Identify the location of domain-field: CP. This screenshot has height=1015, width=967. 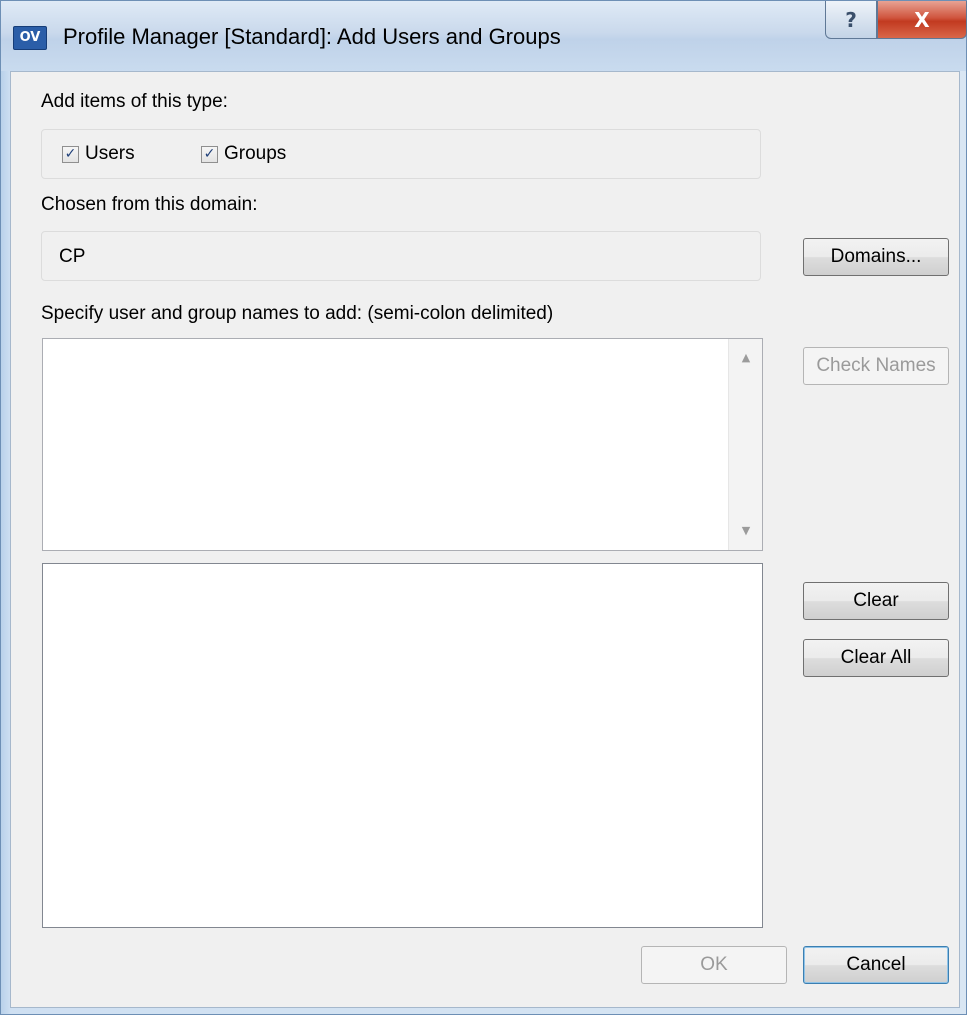
(401, 256).